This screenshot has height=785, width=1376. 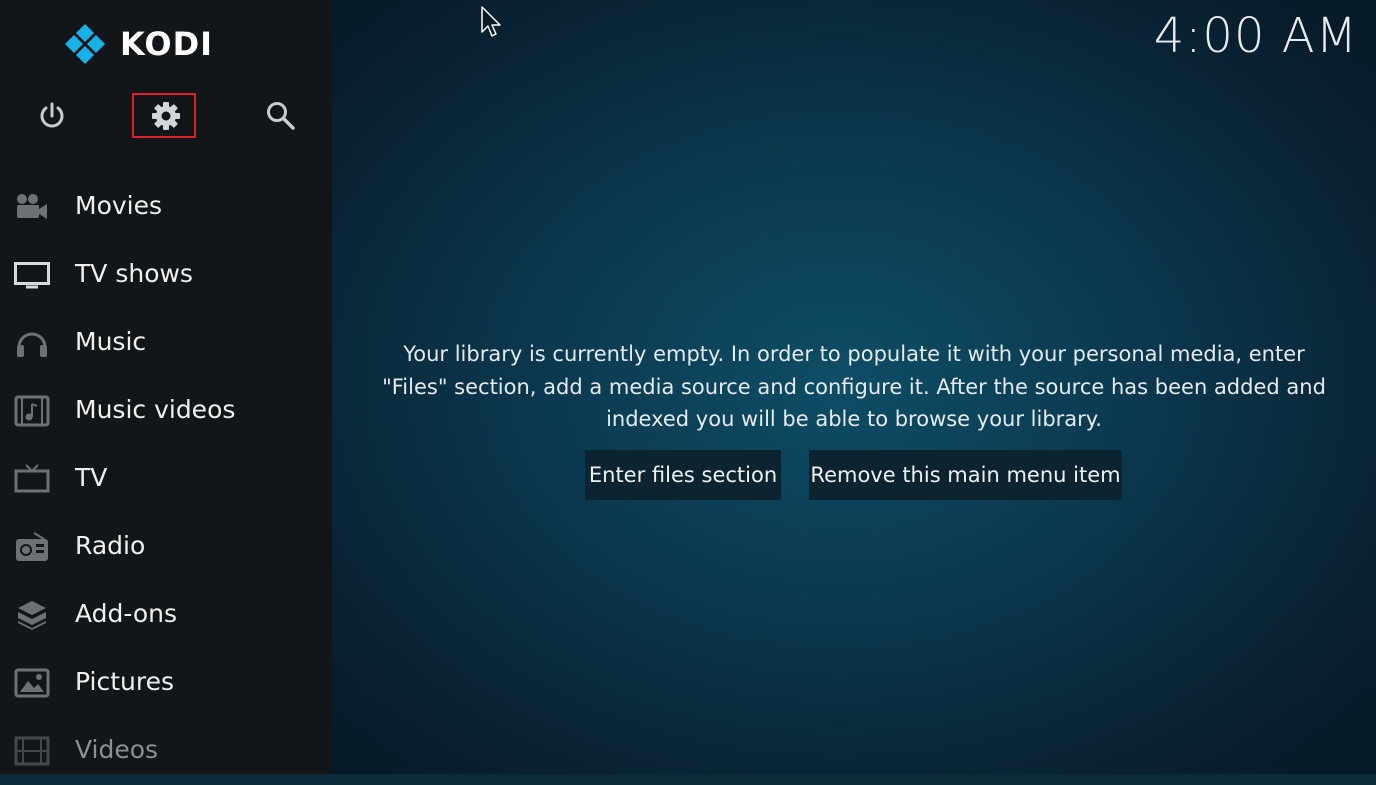 I want to click on sidebar-item-label: TV shows, so click(x=134, y=273).